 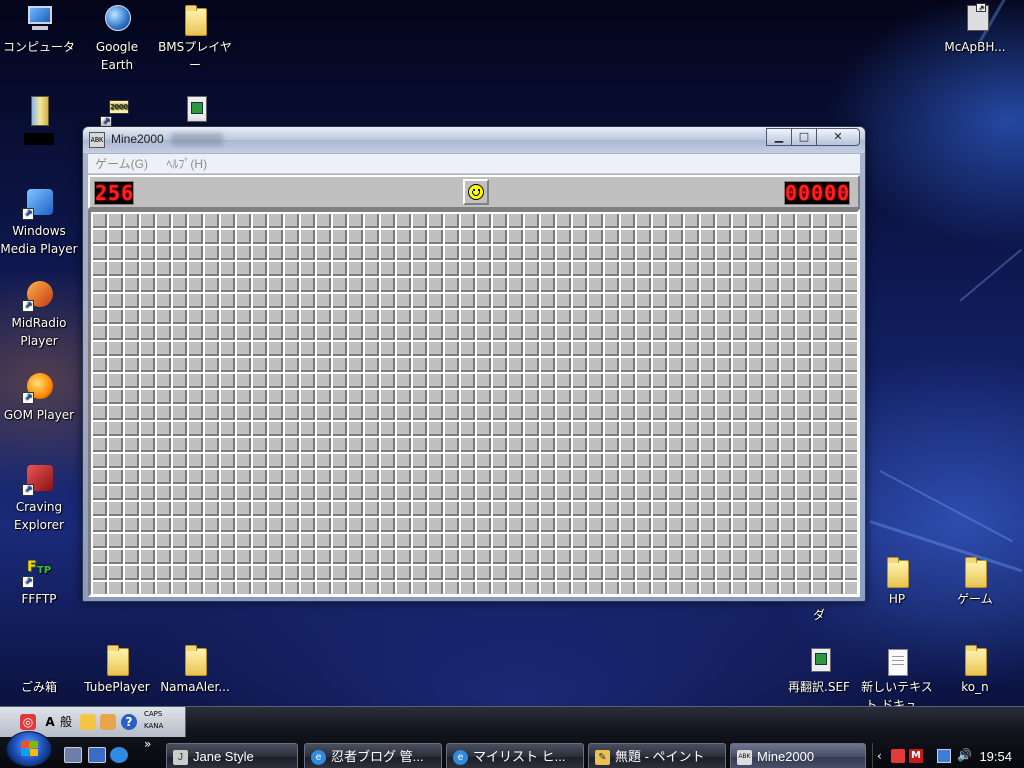 I want to click on switch-windows-icon, so click(x=97, y=755).